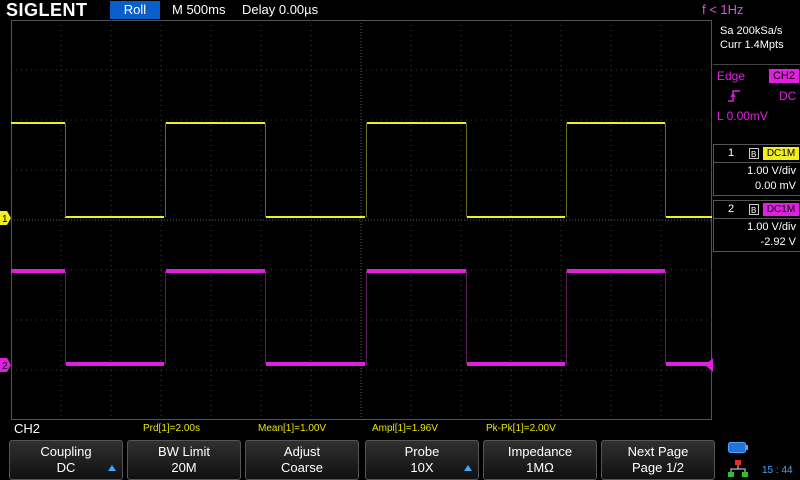 The width and height of the screenshot is (800, 480). I want to click on softkey-probe: Probe 10X, so click(422, 460).